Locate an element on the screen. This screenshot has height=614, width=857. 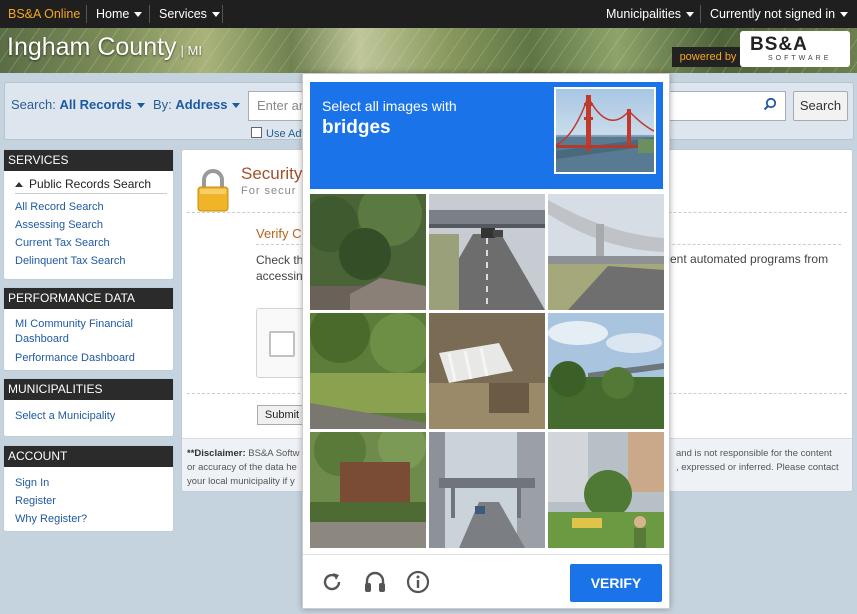
highway-overpass-image is located at coordinates (487, 252).